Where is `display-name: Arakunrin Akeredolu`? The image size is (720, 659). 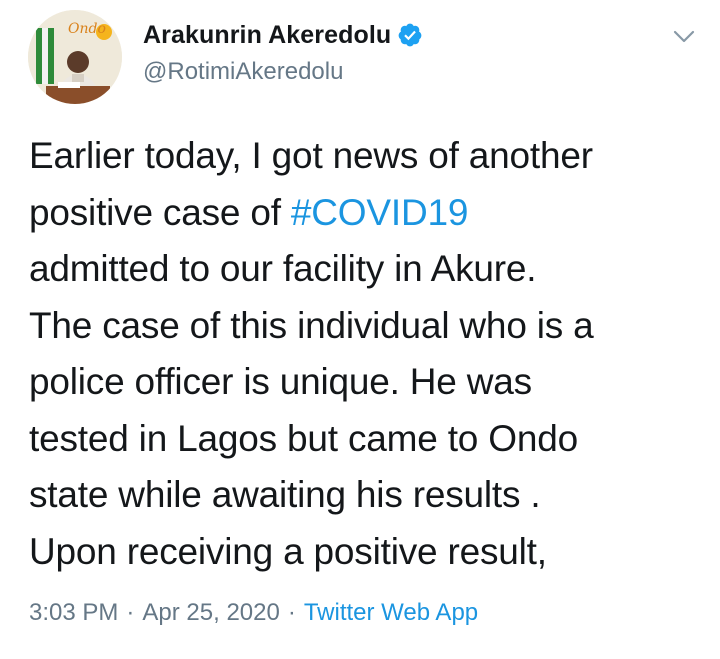 display-name: Arakunrin Akeredolu is located at coordinates (267, 35).